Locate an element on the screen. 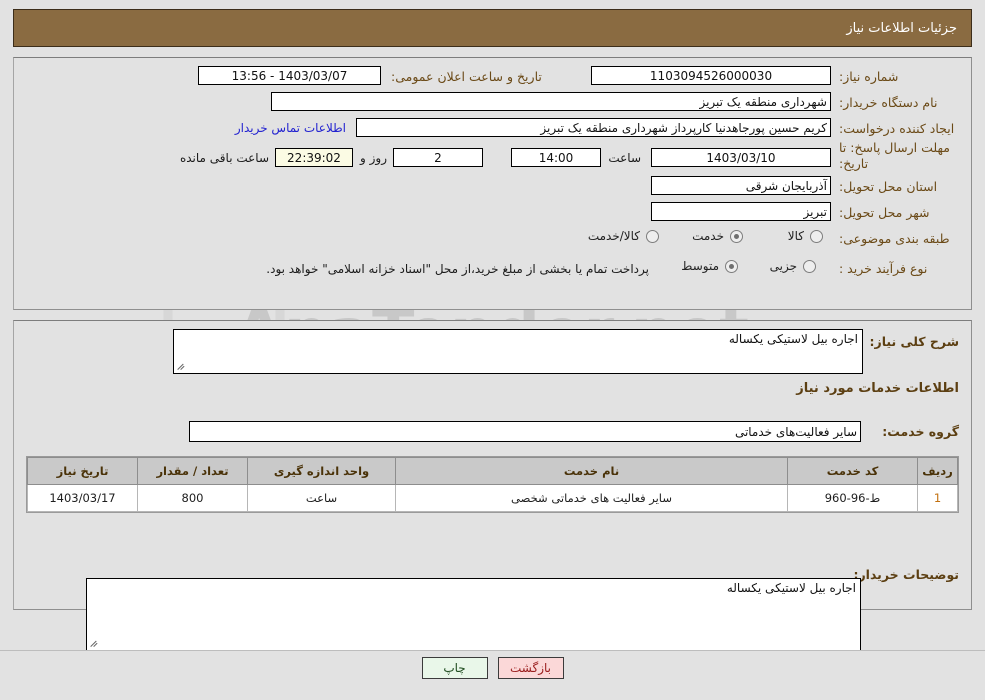 The image size is (985, 700). buyer-contact-link: اطلاعات تماس خریدار is located at coordinates (290, 128).